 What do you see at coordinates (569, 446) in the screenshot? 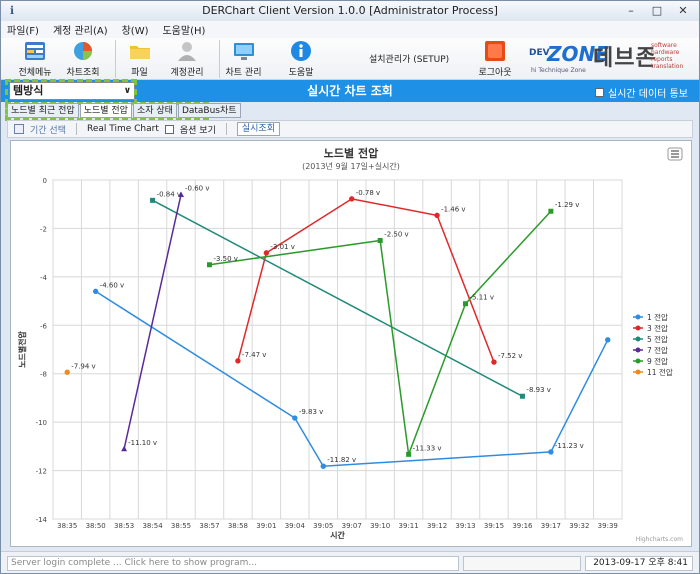
I see `data-label: -11.23 v` at bounding box center [569, 446].